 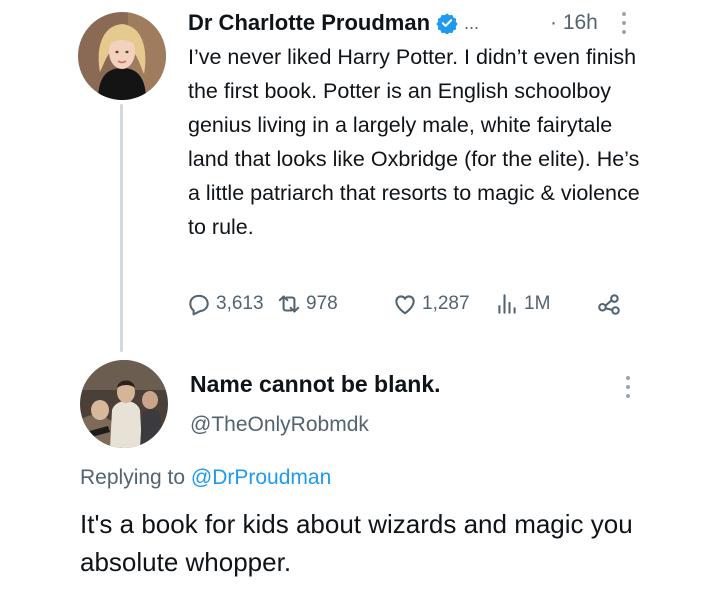 I want to click on reply-more-options-icon, so click(x=628, y=387).